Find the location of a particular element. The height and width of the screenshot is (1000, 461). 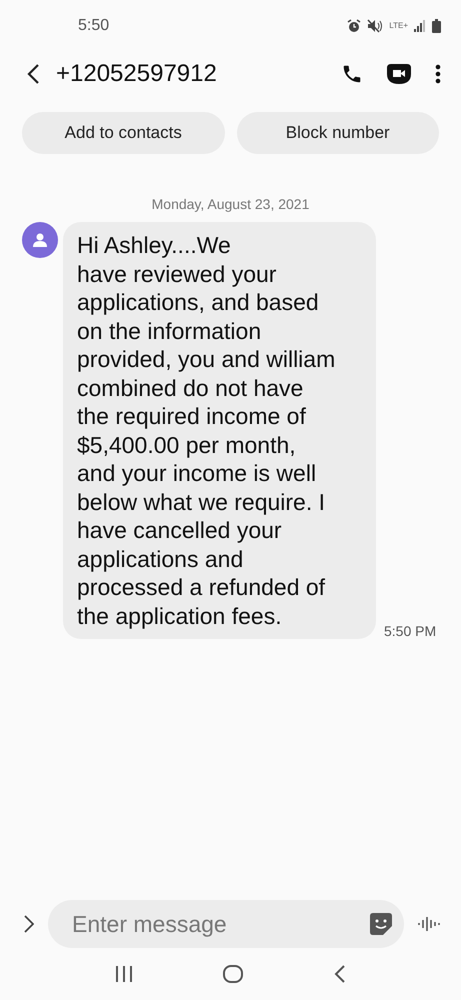

mute-icon is located at coordinates (375, 26).